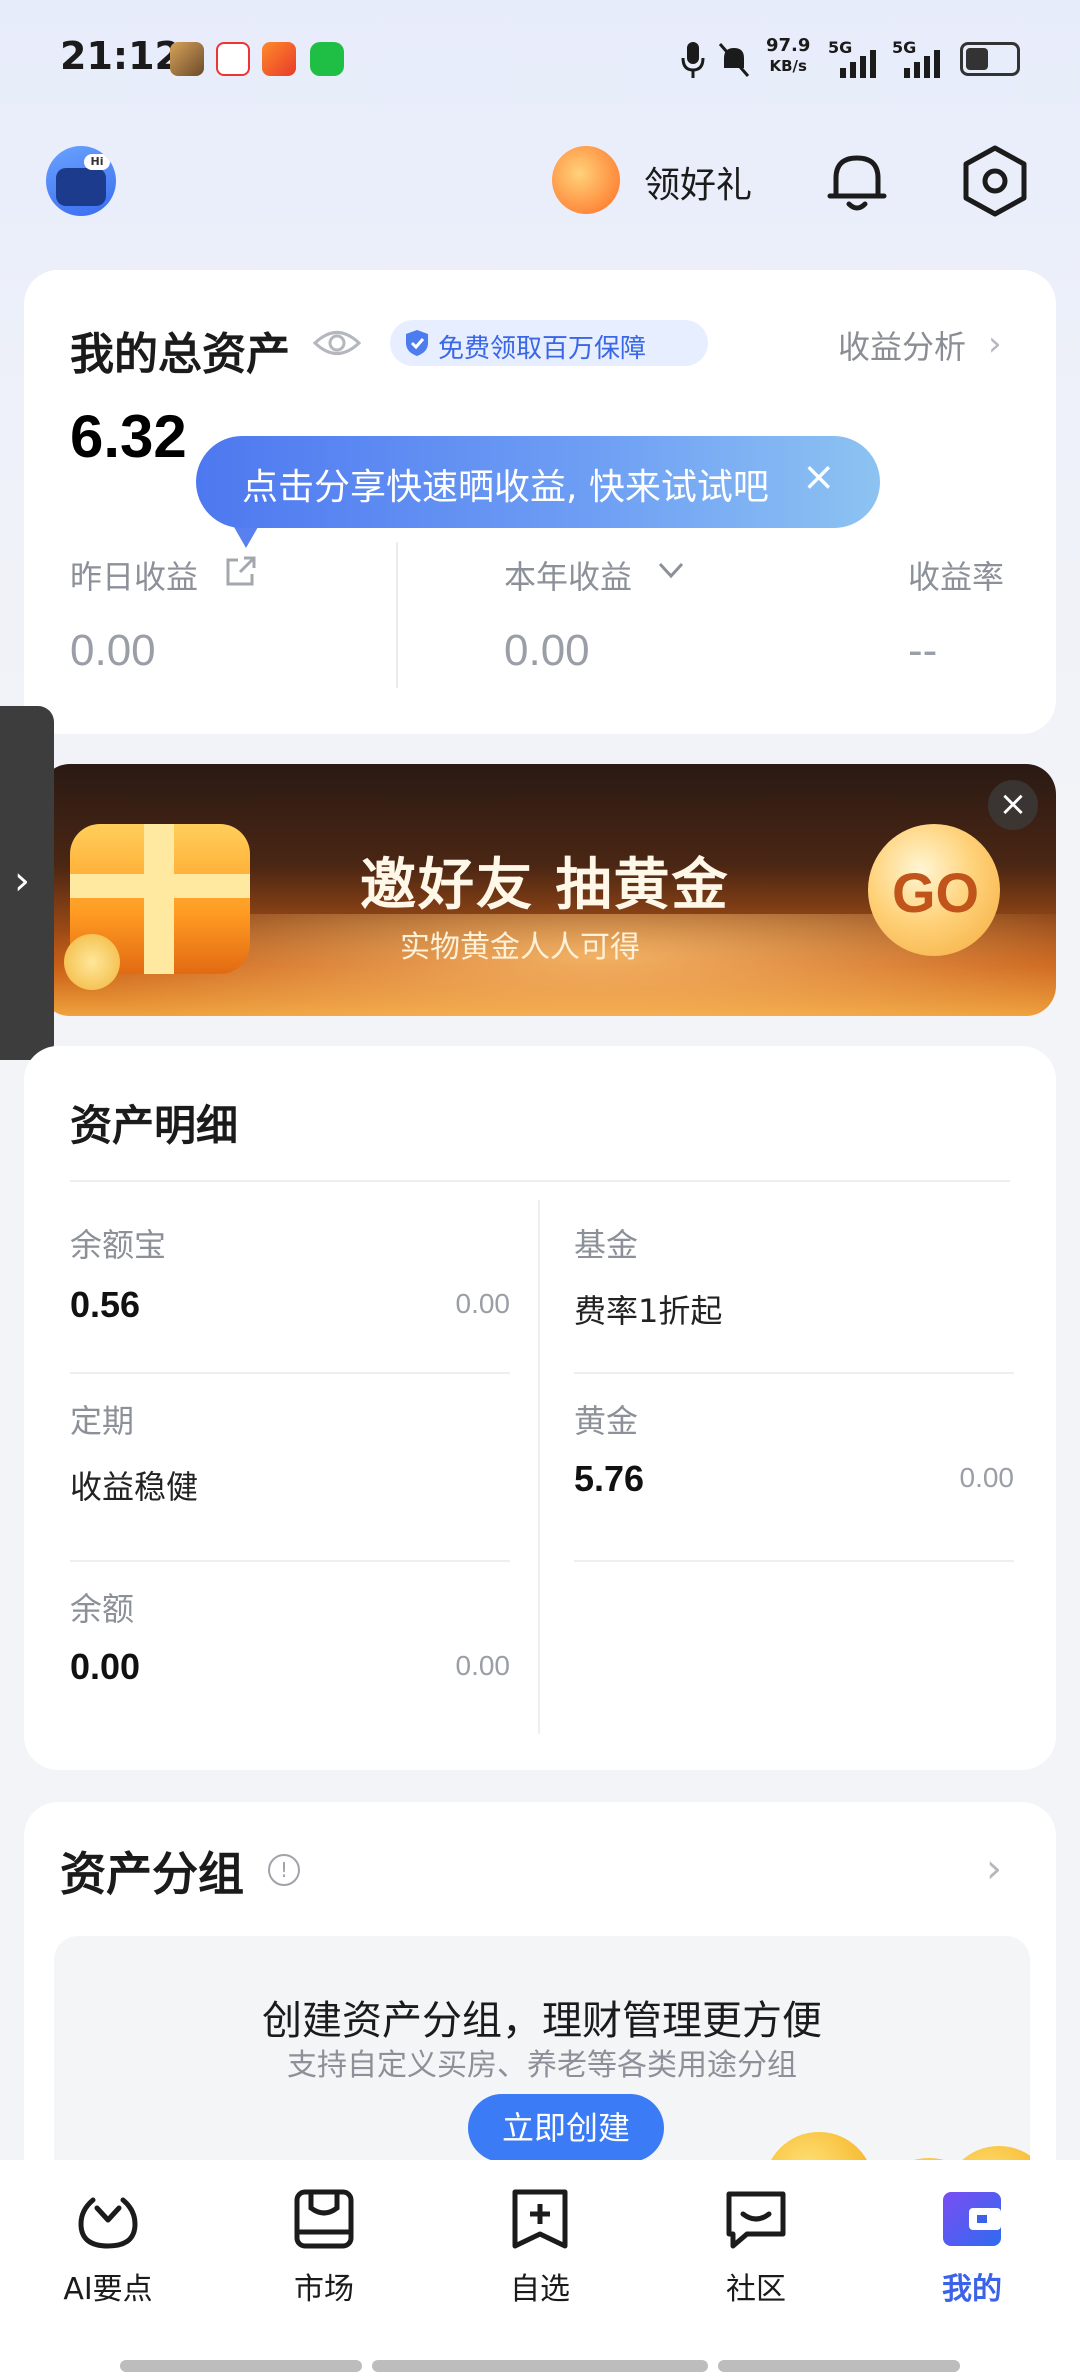 This screenshot has height=2376, width=1080. I want to click on detail-label: 基金, so click(606, 1245).